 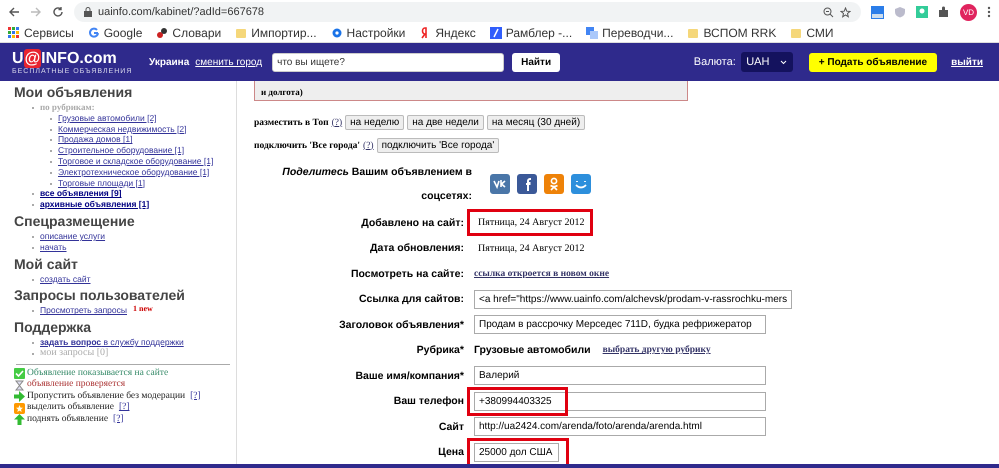 I want to click on bookmark: Словари, so click(x=189, y=33).